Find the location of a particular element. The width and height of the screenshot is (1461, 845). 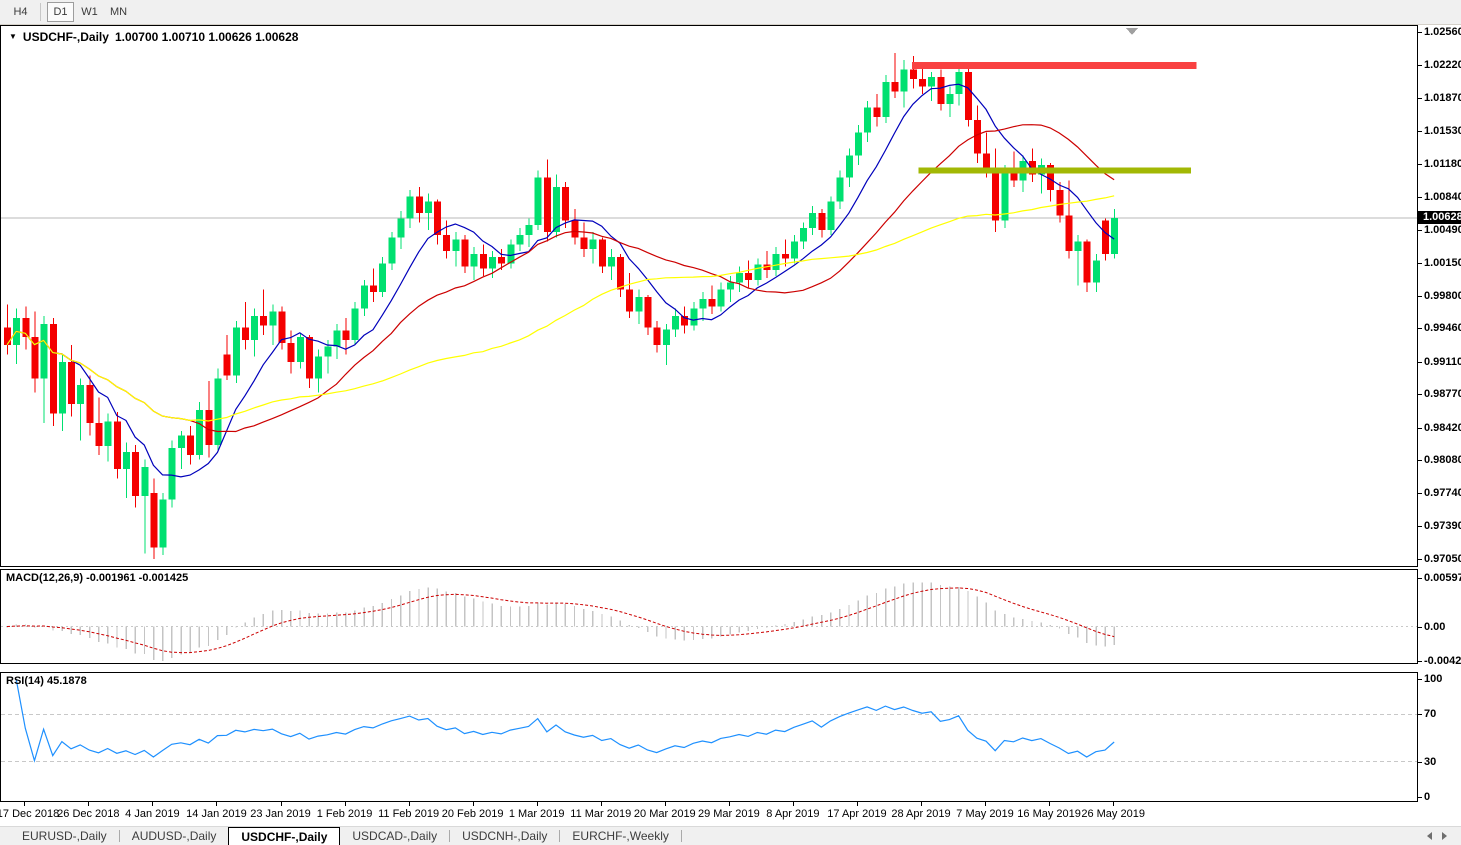

resistance-line is located at coordinates (1054, 66).